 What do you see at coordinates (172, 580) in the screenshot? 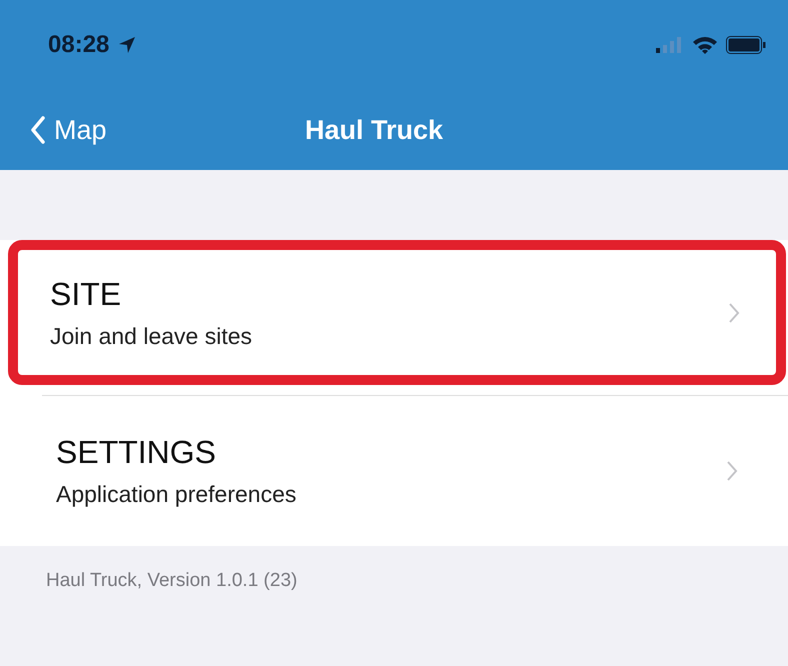
I see `version-text: Haul Truck, Version 1.0.1 (23)` at bounding box center [172, 580].